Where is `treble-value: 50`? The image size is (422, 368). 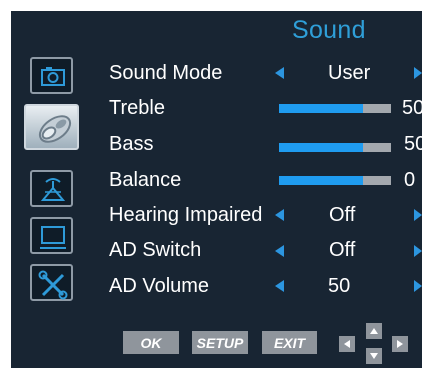 treble-value: 50 is located at coordinates (412, 108).